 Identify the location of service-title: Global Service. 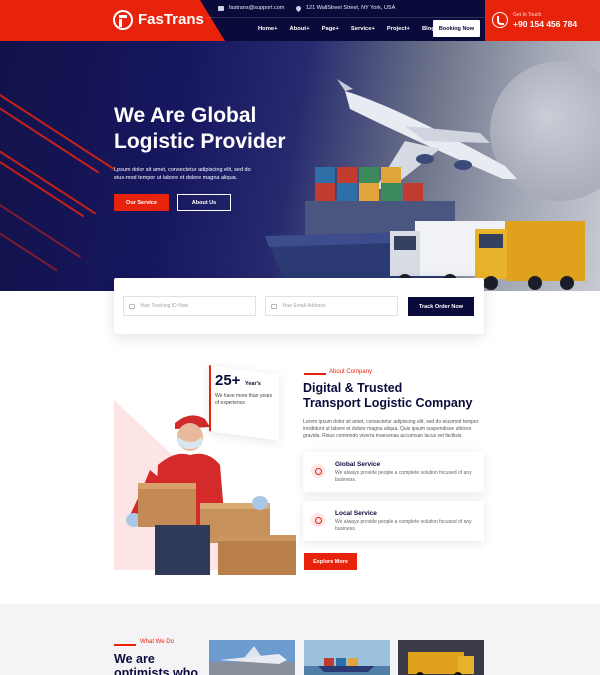
(358, 464).